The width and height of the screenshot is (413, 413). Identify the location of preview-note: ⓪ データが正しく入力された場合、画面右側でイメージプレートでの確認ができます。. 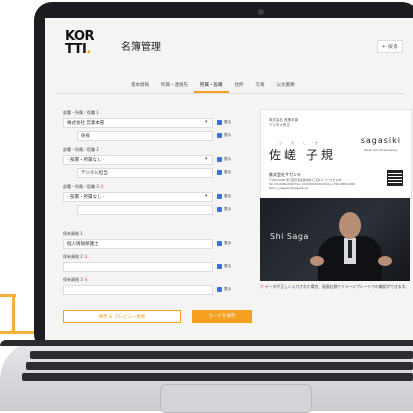
(334, 286).